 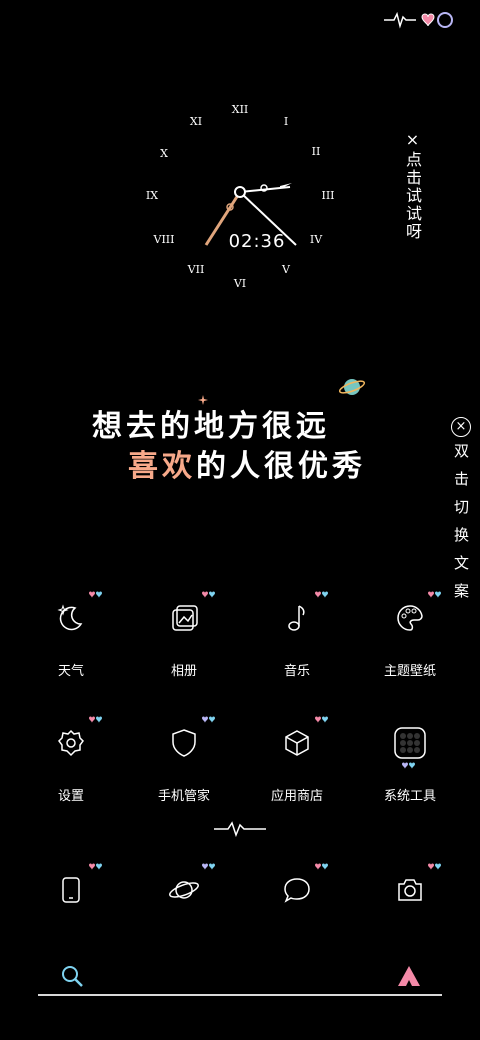 I want to click on cube-icon, so click(x=297, y=743).